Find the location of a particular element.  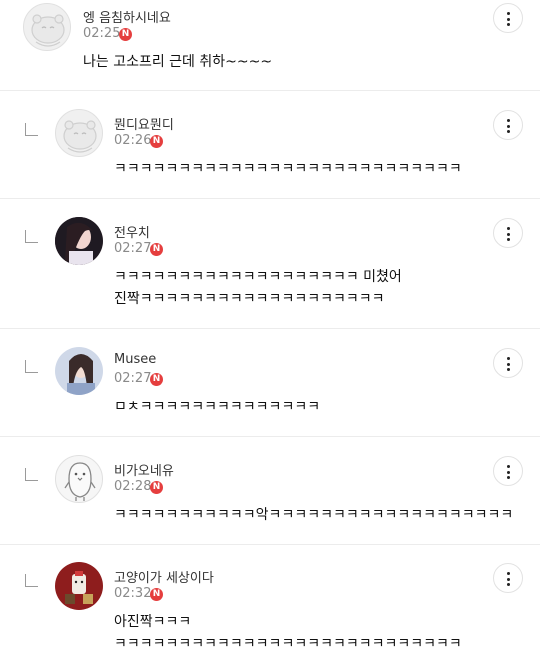

comment-text: 나는 고소프리 근데 취하~~~~ is located at coordinates (178, 62).